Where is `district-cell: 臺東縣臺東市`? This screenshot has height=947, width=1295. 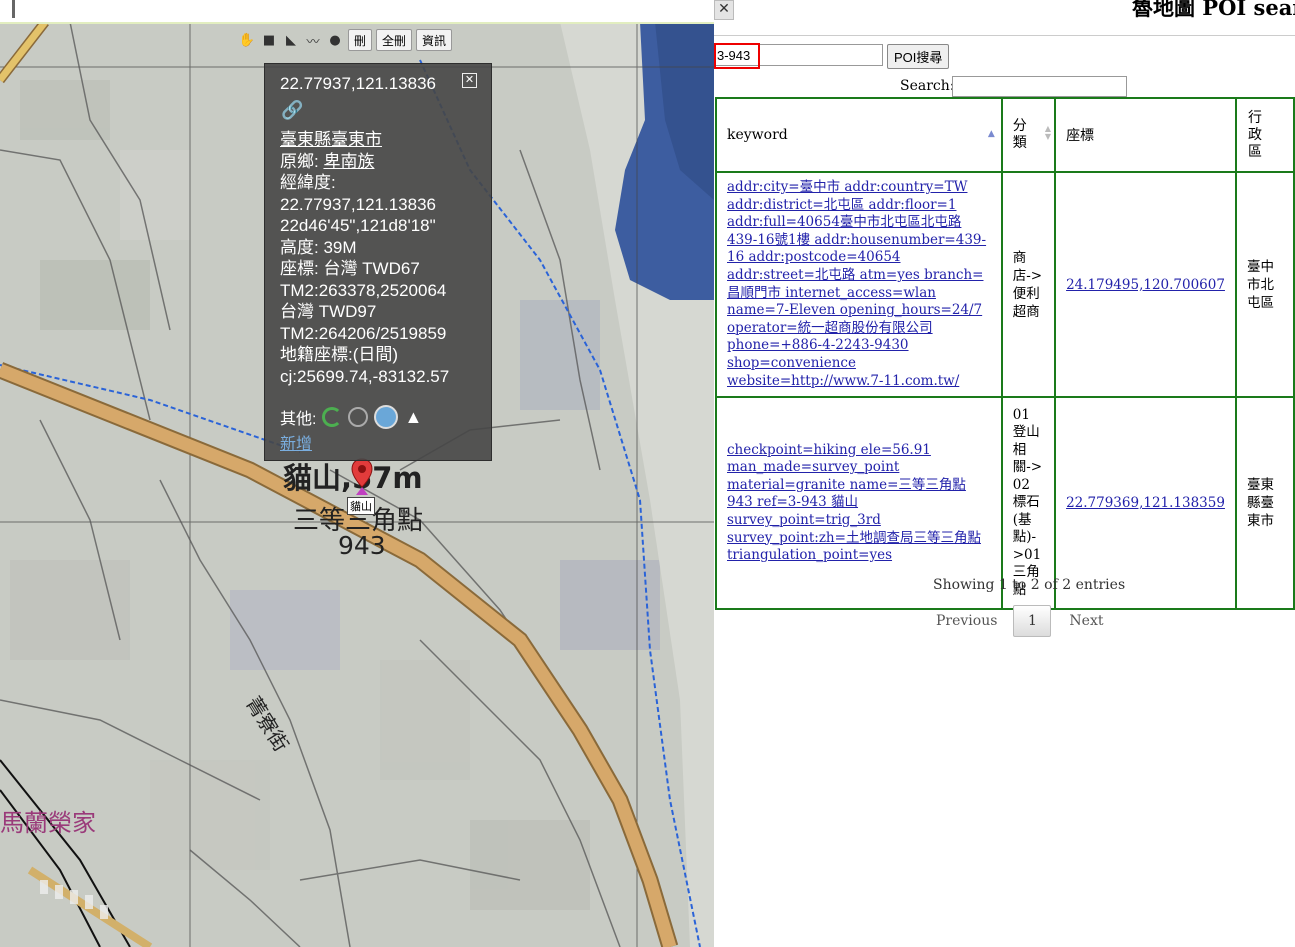
district-cell: 臺東縣臺東市 is located at coordinates (1264, 503).